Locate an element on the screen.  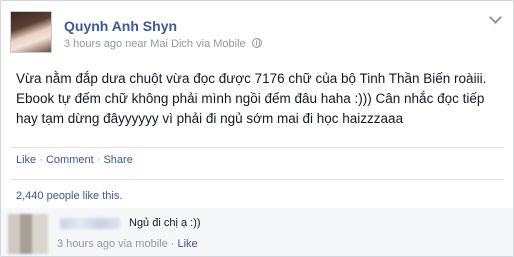
share-link: Share is located at coordinates (117, 160).